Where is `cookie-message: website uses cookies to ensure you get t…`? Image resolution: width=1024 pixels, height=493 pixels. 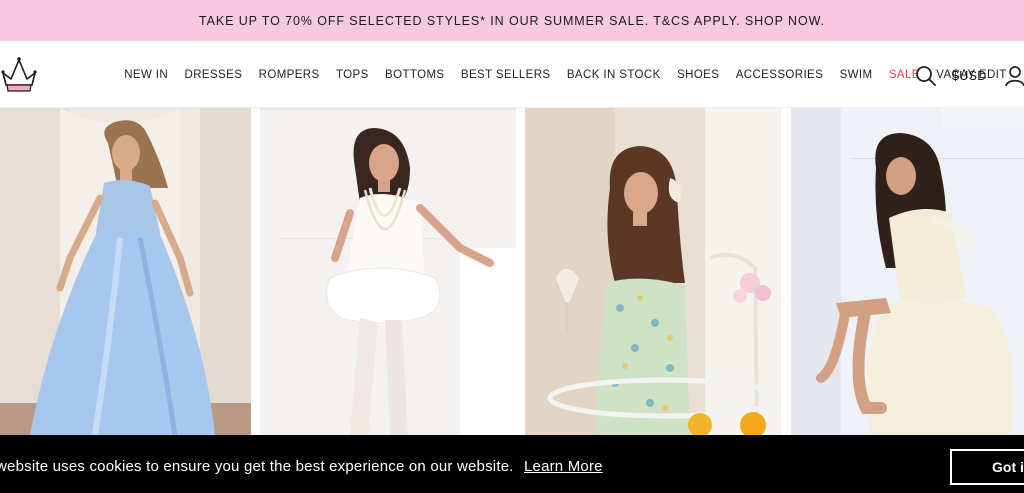
cookie-message: website uses cookies to ensure you get t… is located at coordinates (301, 466).